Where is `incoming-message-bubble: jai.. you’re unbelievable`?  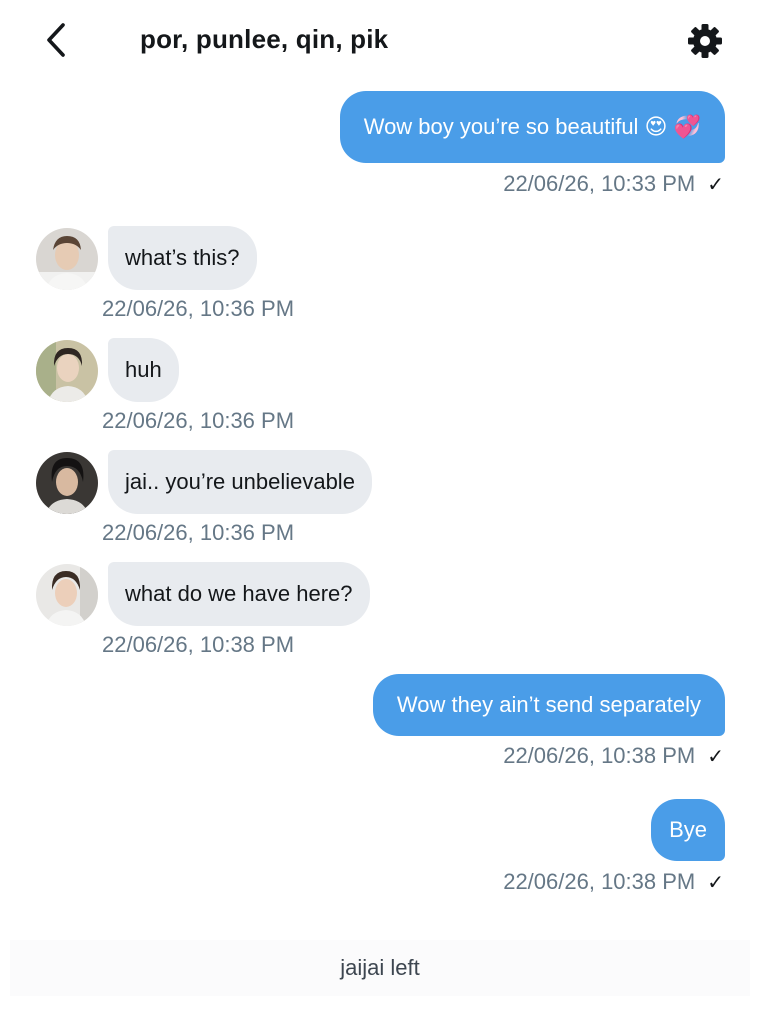 incoming-message-bubble: jai.. you’re unbelievable is located at coordinates (240, 482).